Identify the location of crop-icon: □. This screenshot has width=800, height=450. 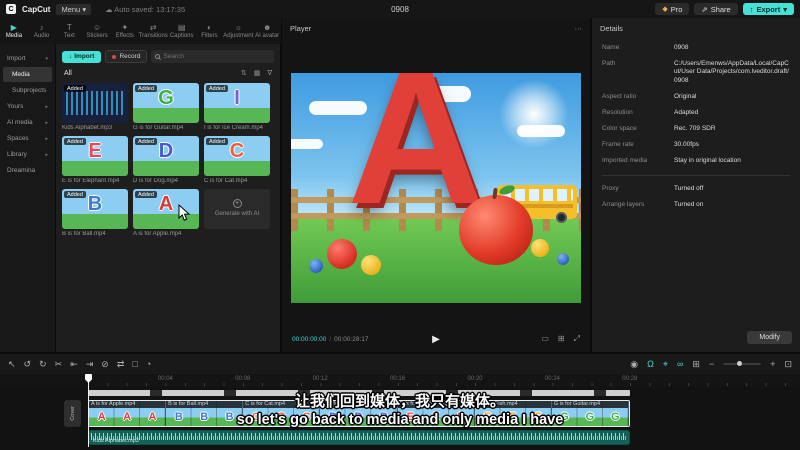
(134, 364).